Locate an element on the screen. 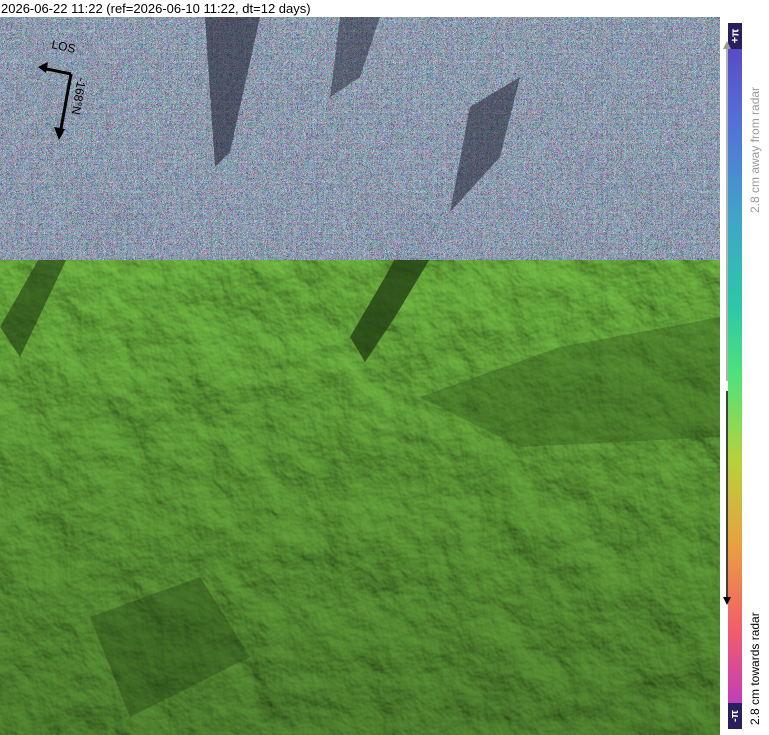 The width and height of the screenshot is (769, 735). colorbar-away-label: 2.8 cm away from radar is located at coordinates (755, 149).